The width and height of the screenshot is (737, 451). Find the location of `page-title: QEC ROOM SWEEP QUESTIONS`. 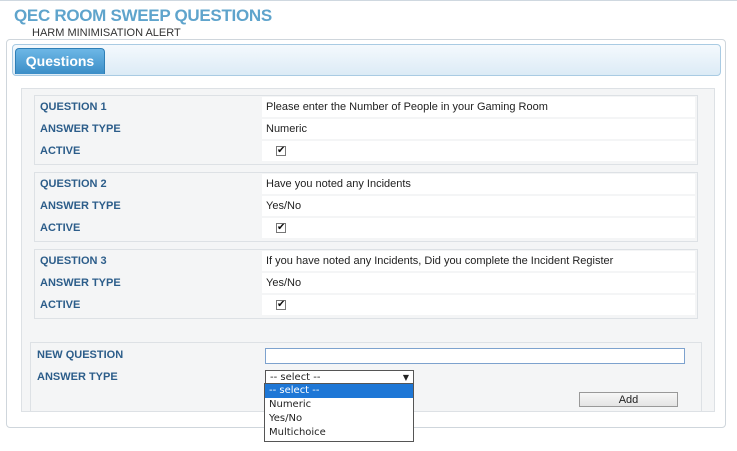

page-title: QEC ROOM SWEEP QUESTIONS is located at coordinates (143, 15).